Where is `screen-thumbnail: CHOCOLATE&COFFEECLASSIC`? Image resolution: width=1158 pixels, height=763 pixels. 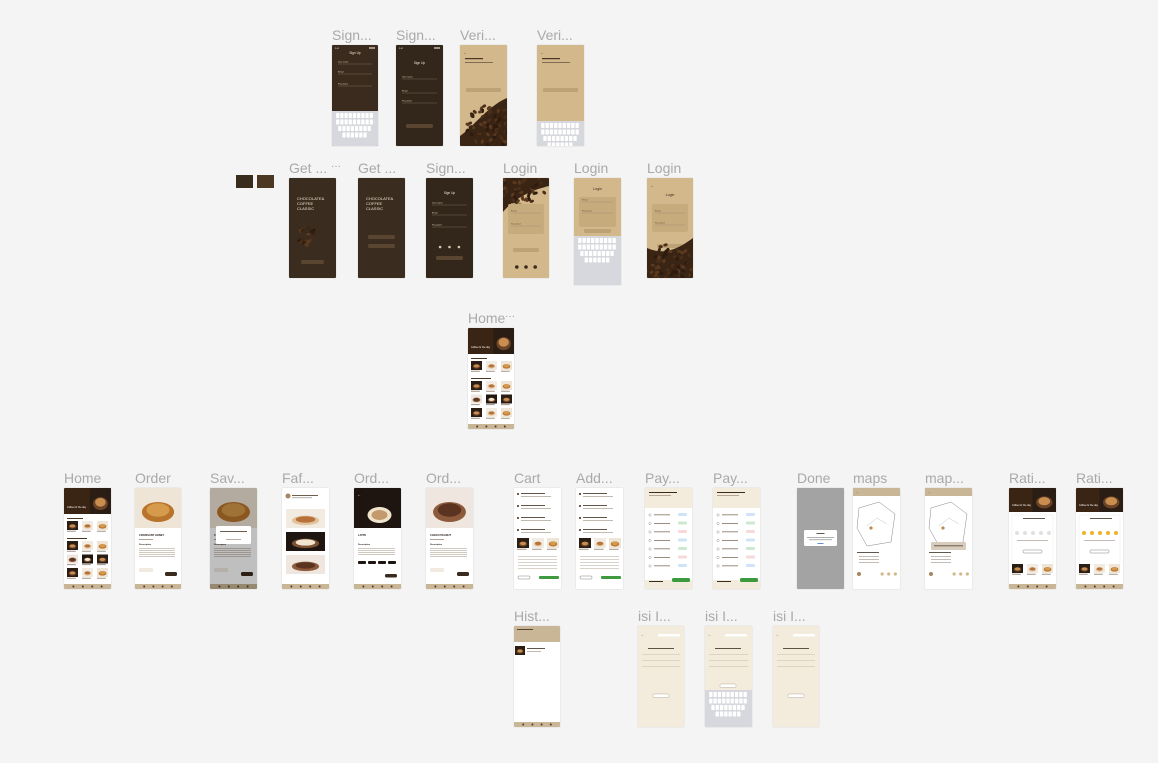 screen-thumbnail: CHOCOLATE&COFFEECLASSIC is located at coordinates (381, 228).